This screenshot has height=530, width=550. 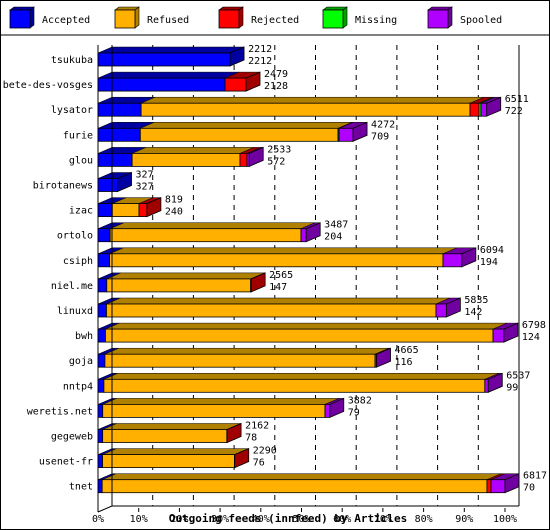 I want to click on bar-row-goja: 4665116 goja, so click(x=244, y=356).